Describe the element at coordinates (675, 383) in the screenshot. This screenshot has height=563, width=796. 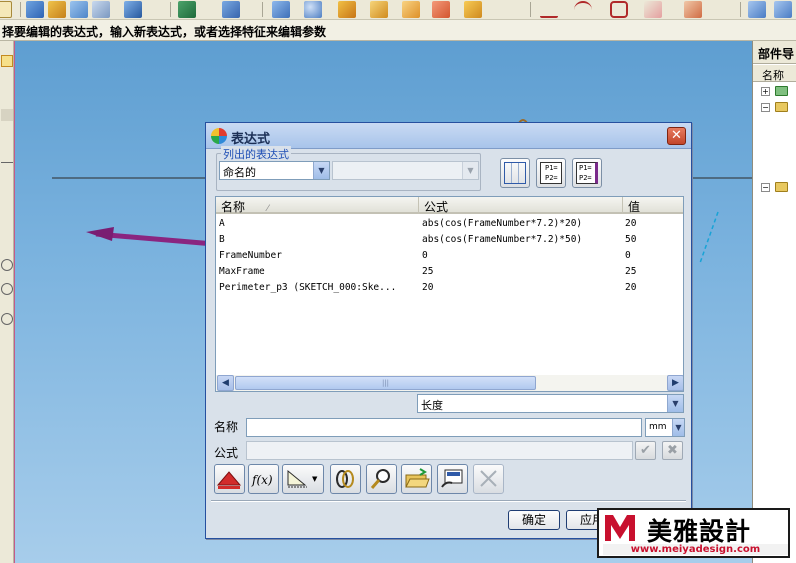
I see `scroll-right-icon: ▶` at that location.